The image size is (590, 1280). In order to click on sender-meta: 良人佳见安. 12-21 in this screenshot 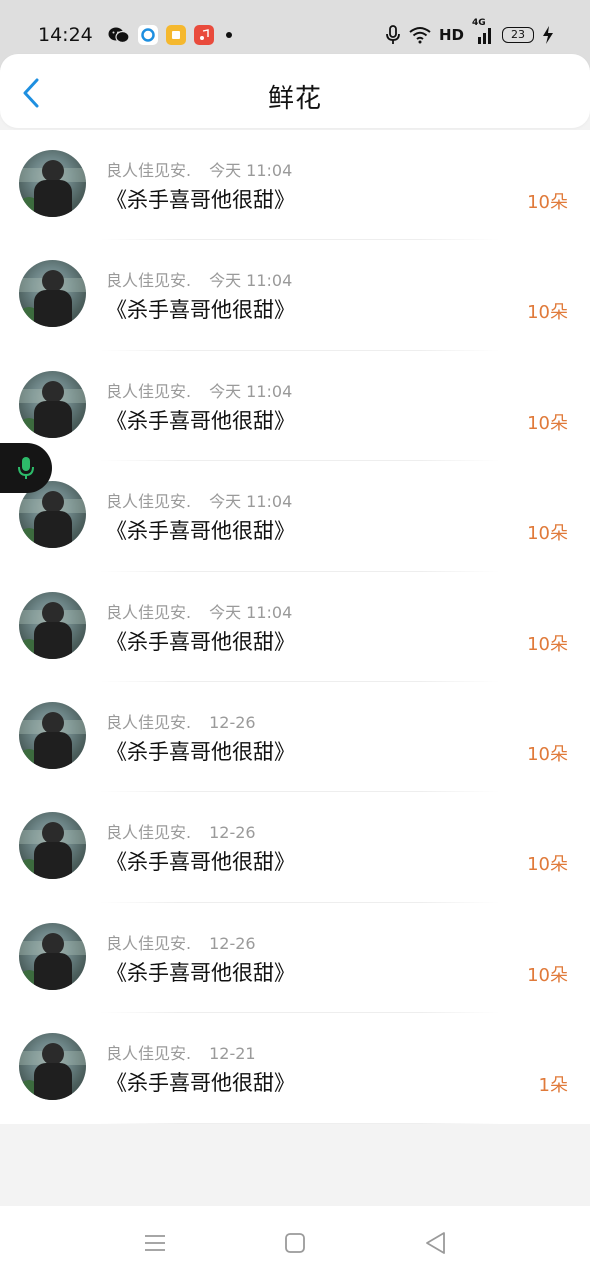, I will do `click(181, 1052)`.